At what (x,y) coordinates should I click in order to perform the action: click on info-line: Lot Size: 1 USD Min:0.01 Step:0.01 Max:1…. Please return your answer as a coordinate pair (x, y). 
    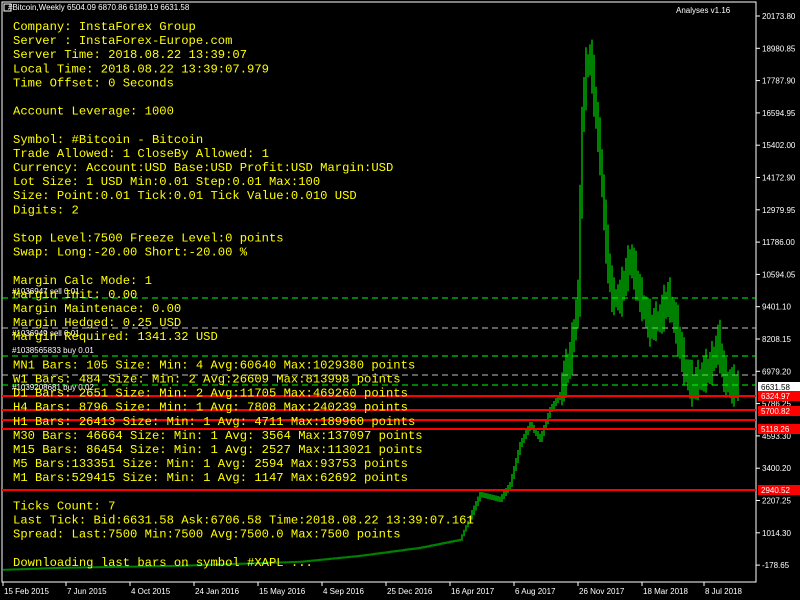
    Looking at the image, I should click on (166, 182).